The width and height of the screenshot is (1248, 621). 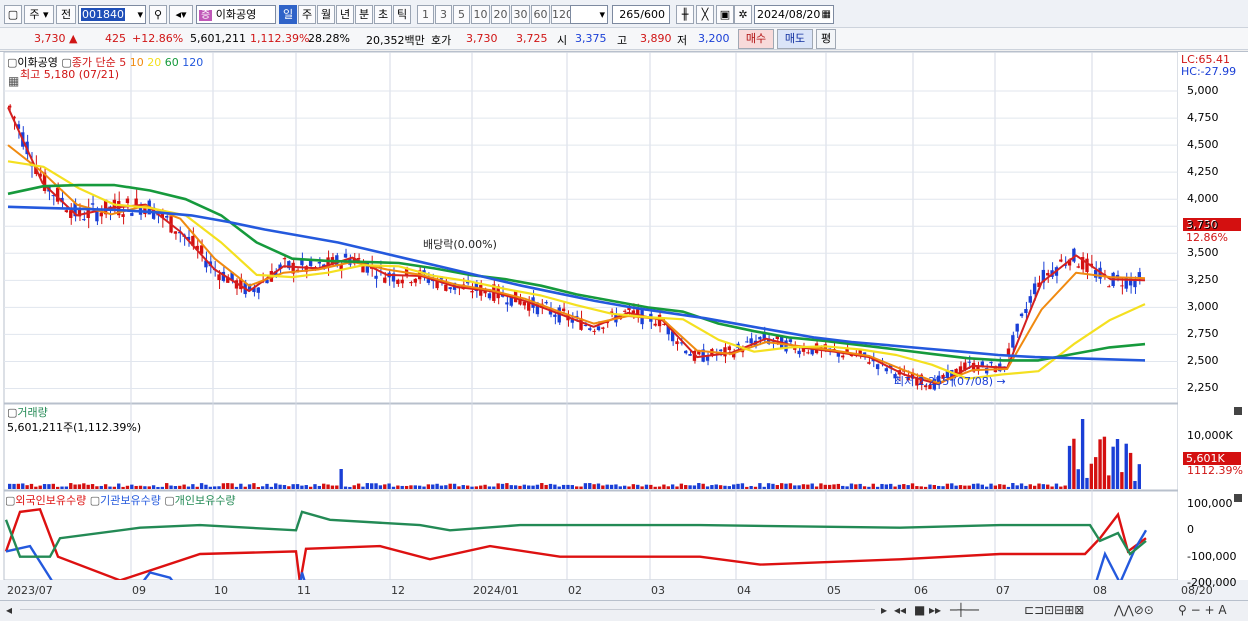 What do you see at coordinates (1203, 280) in the screenshot?
I see `price-tick-label: 3,250` at bounding box center [1203, 280].